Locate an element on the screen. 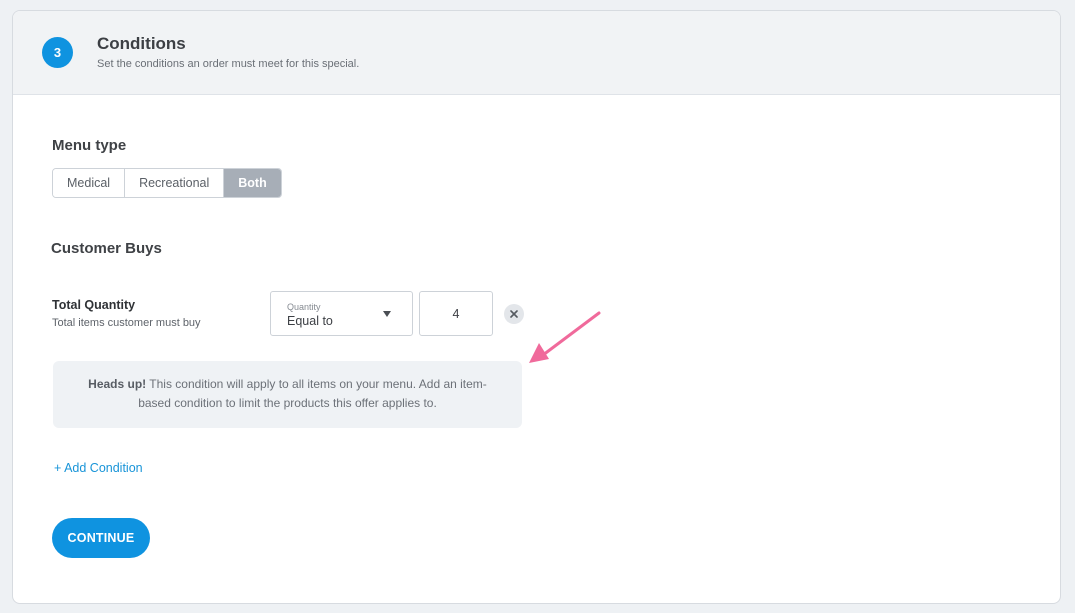 The width and height of the screenshot is (1075, 613). add-condition-link: + Add Condition is located at coordinates (98, 468).